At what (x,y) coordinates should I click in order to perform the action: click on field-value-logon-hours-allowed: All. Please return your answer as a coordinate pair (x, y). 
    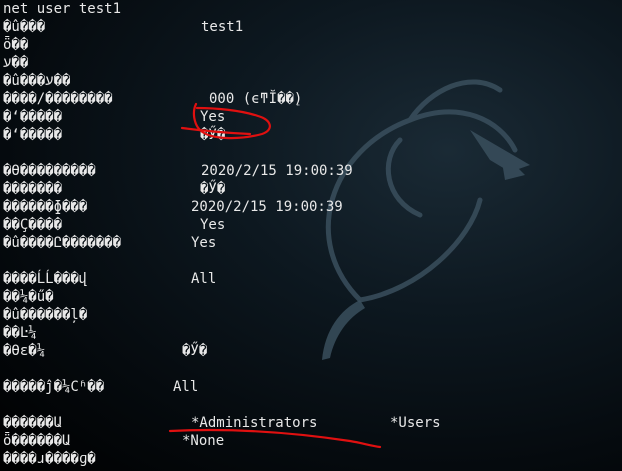
    Looking at the image, I should click on (186, 387).